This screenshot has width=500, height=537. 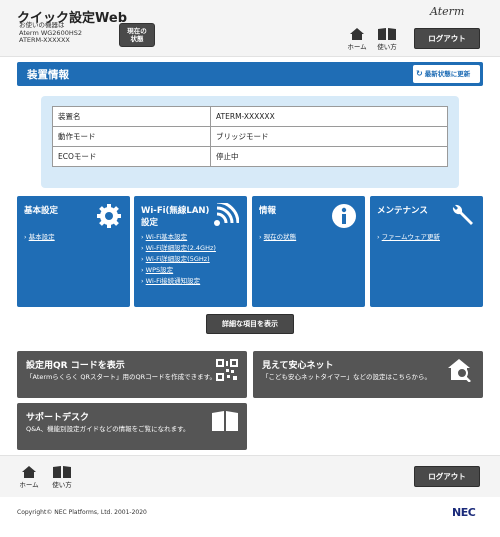 What do you see at coordinates (108, 429) in the screenshot?
I see `feature-desc: Q&A、機能別設定ガイドなどの情報をご覧になれます。` at bounding box center [108, 429].